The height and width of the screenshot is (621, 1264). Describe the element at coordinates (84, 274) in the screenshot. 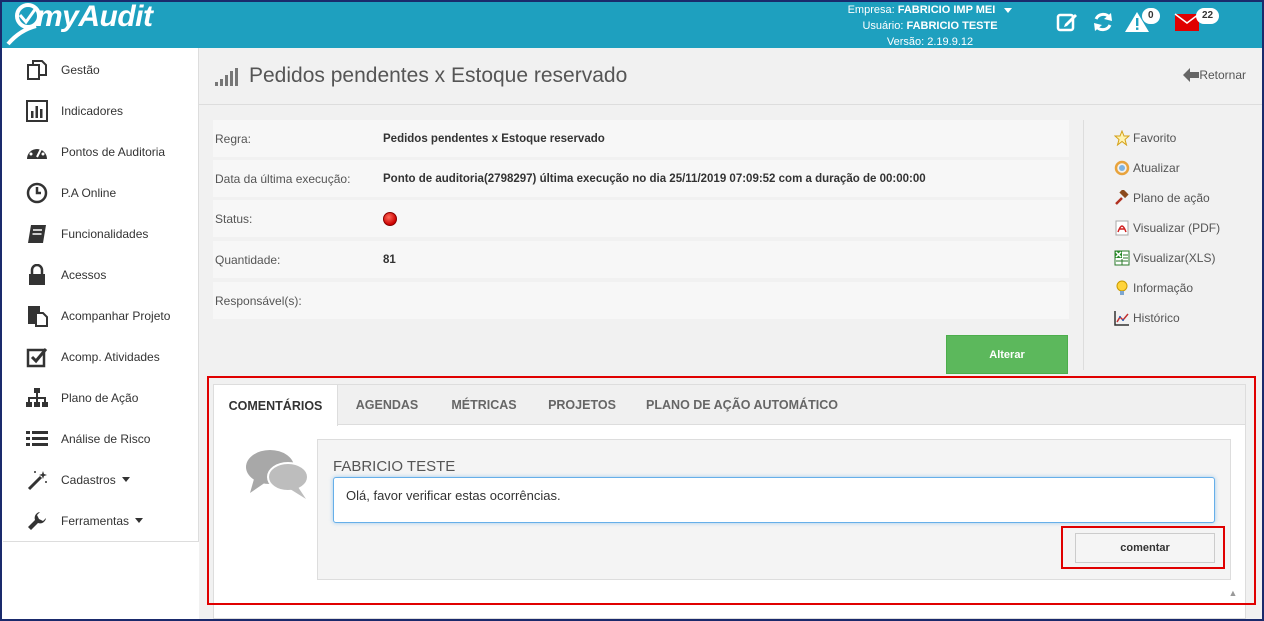

I see `sidebar-item-label: Acessos` at that location.